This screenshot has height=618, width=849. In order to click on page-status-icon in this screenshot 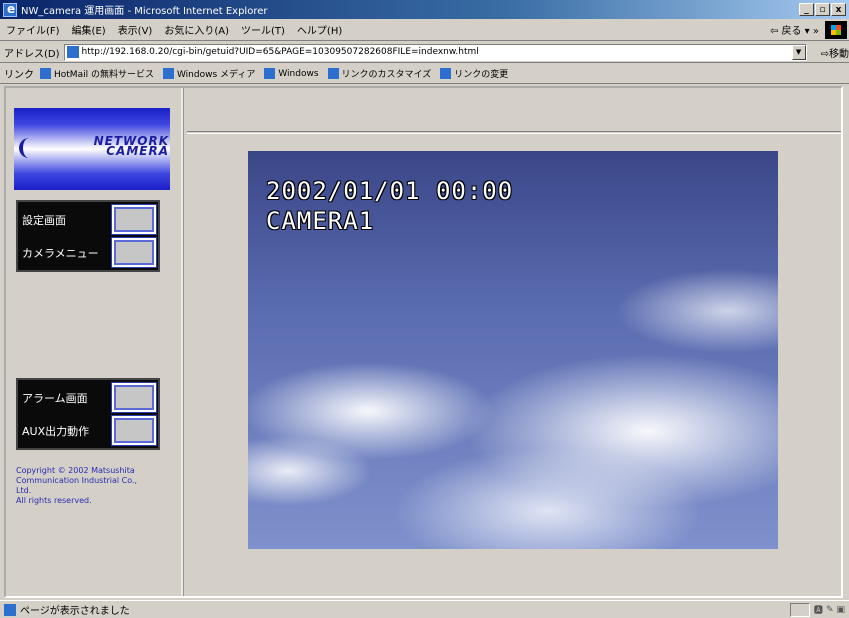, I will do `click(10, 609)`.